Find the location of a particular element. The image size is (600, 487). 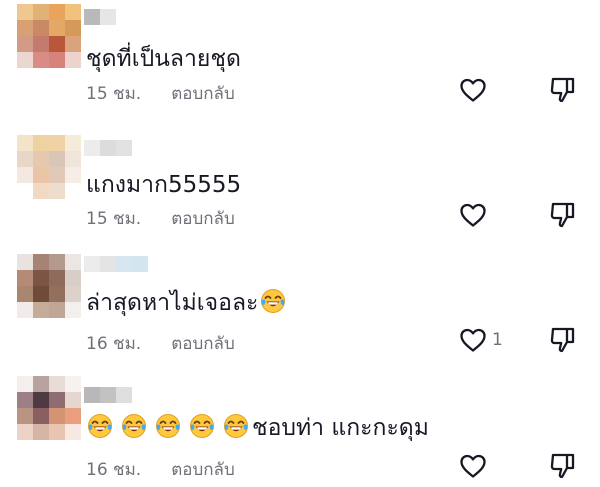

comment-text: ชอบท่า แกะกะดุม is located at coordinates (258, 428).